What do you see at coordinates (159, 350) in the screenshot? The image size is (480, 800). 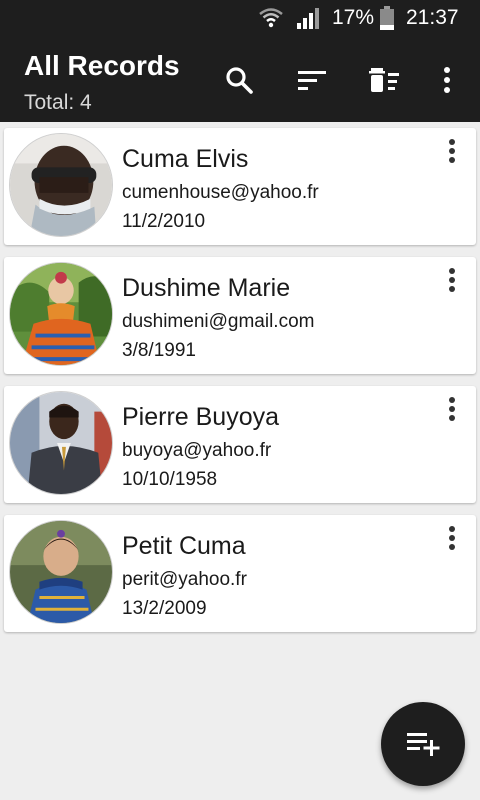 I see `record-date: 3/8/1991` at bounding box center [159, 350].